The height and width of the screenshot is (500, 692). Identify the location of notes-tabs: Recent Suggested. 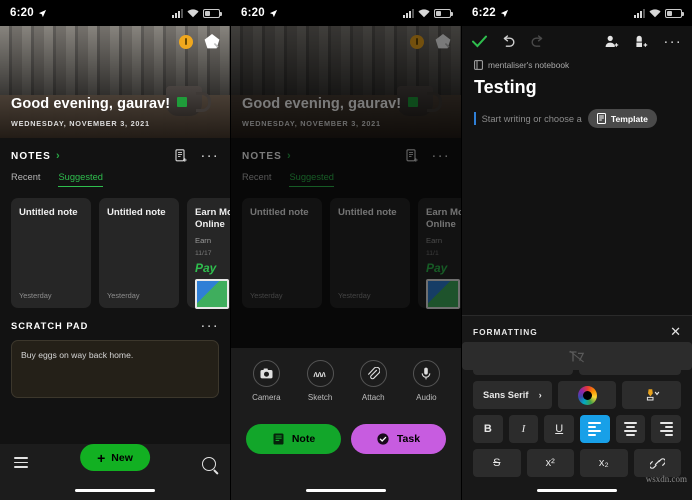
(115, 175).